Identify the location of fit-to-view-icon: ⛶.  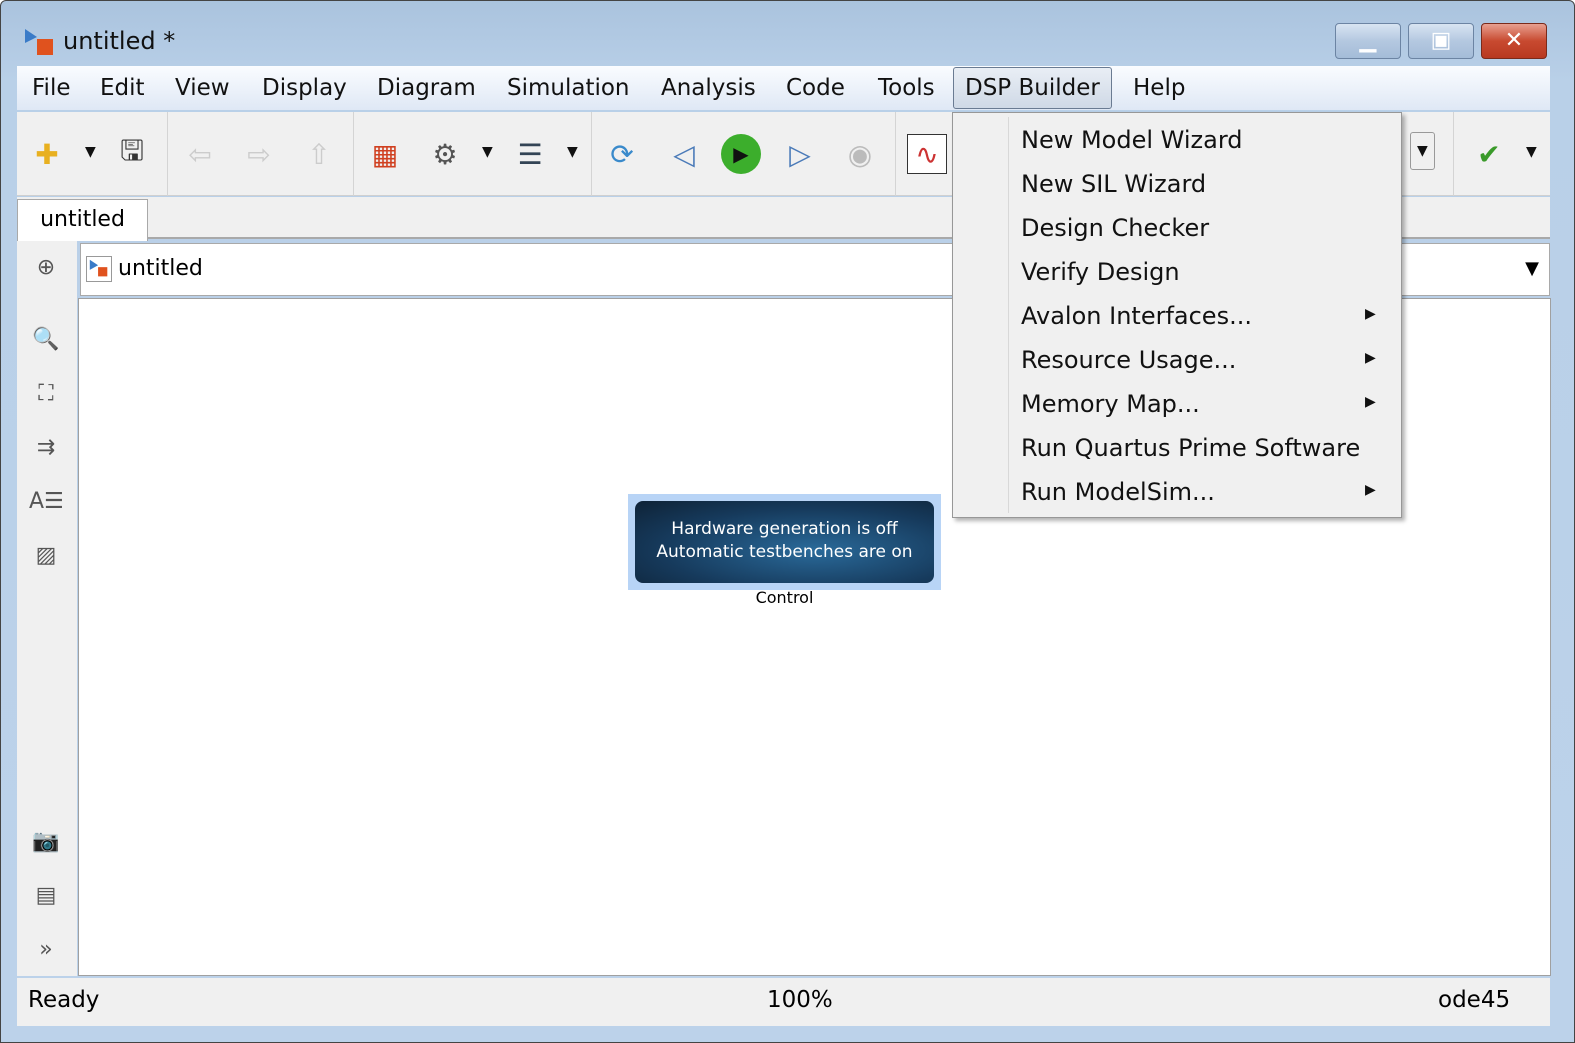
(46, 394).